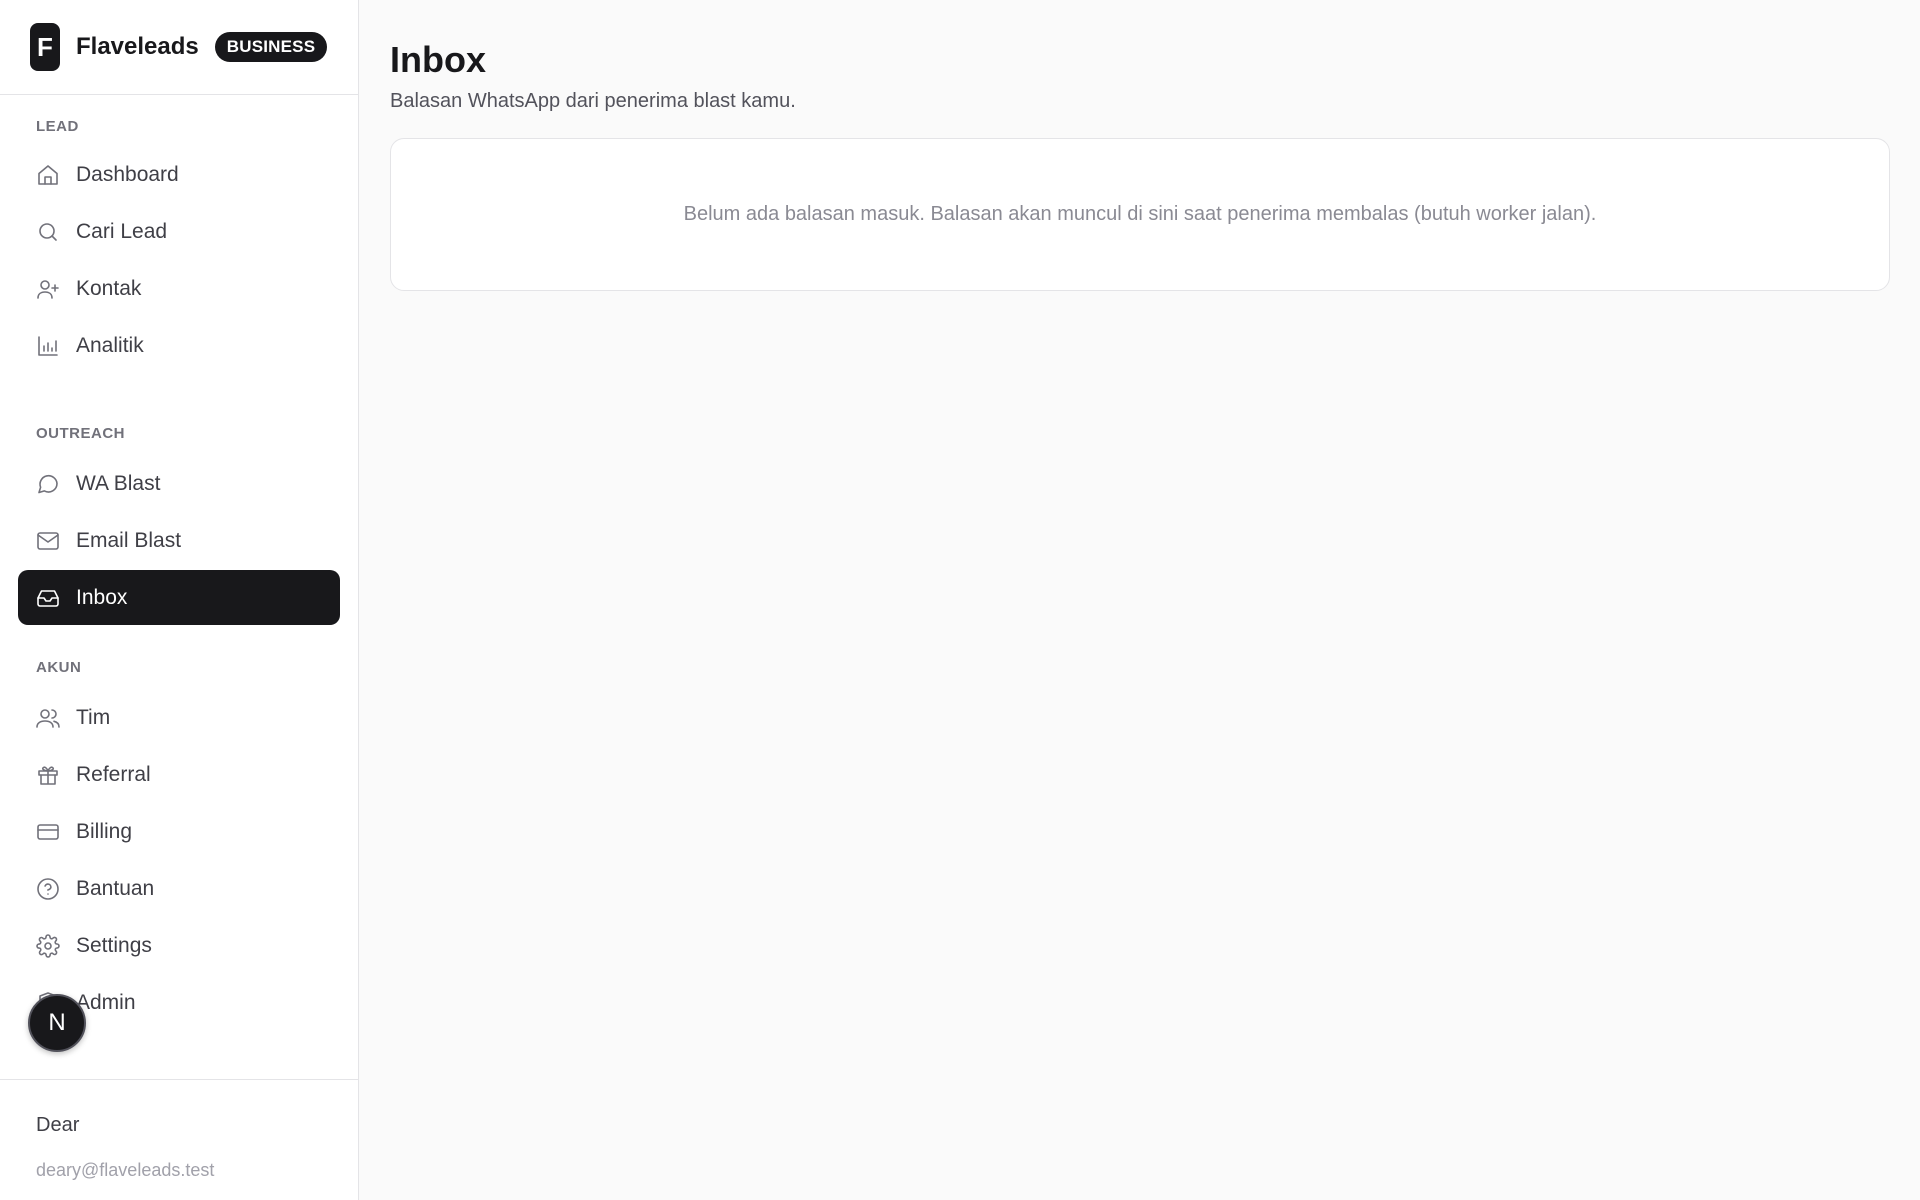 The height and width of the screenshot is (1200, 1920). Describe the element at coordinates (48, 484) in the screenshot. I see `message-circle-icon` at that location.